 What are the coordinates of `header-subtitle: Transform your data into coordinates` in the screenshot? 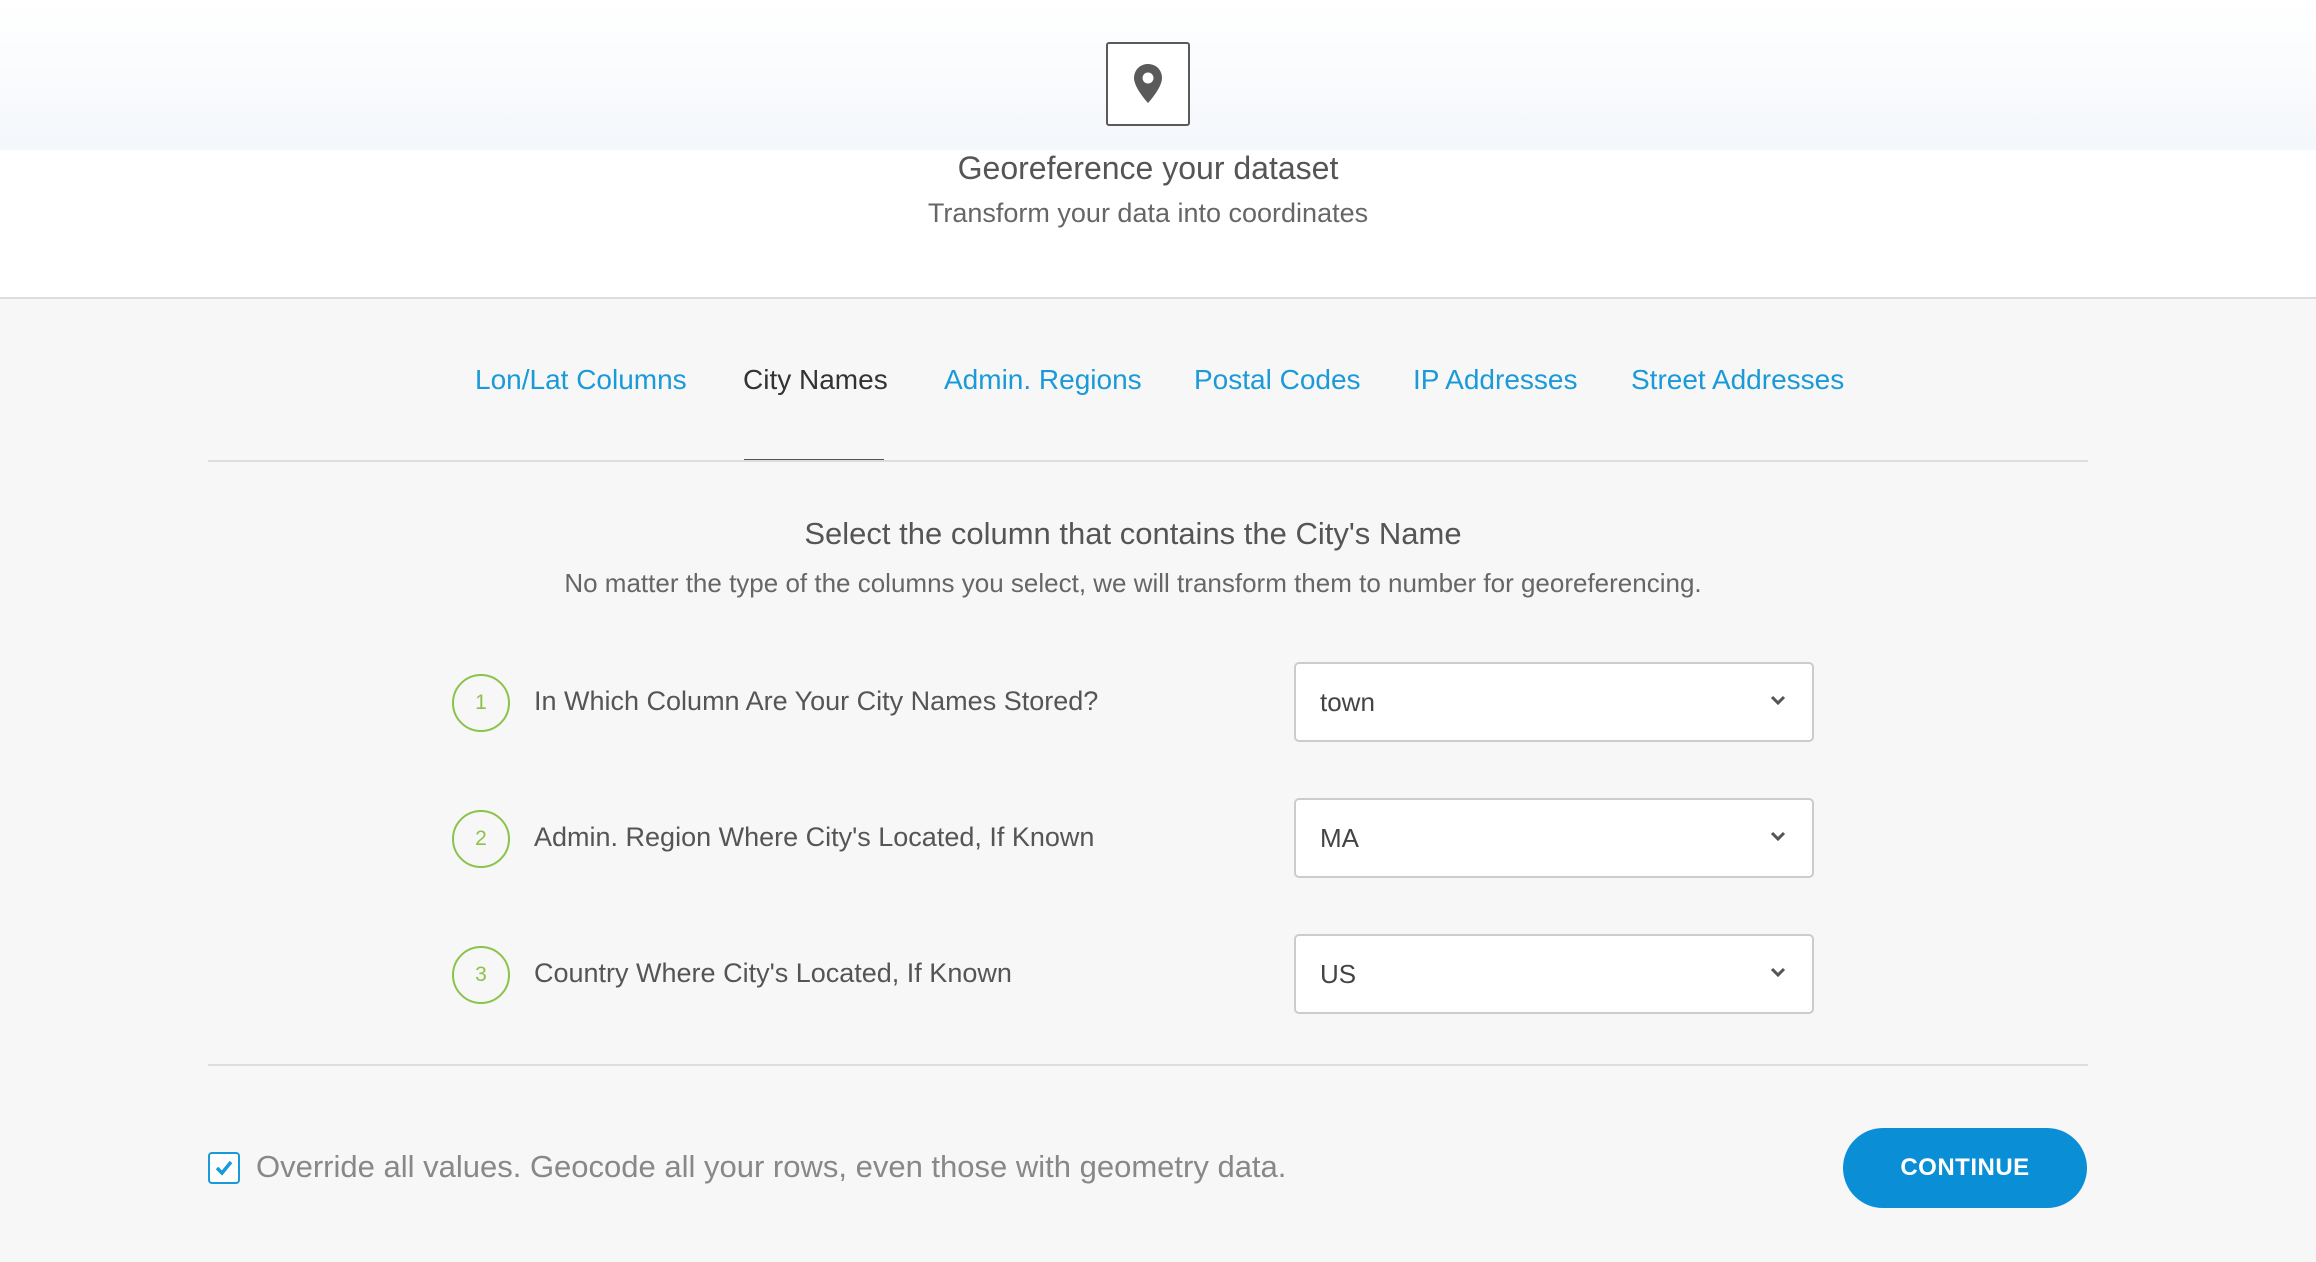 It's located at (1148, 213).